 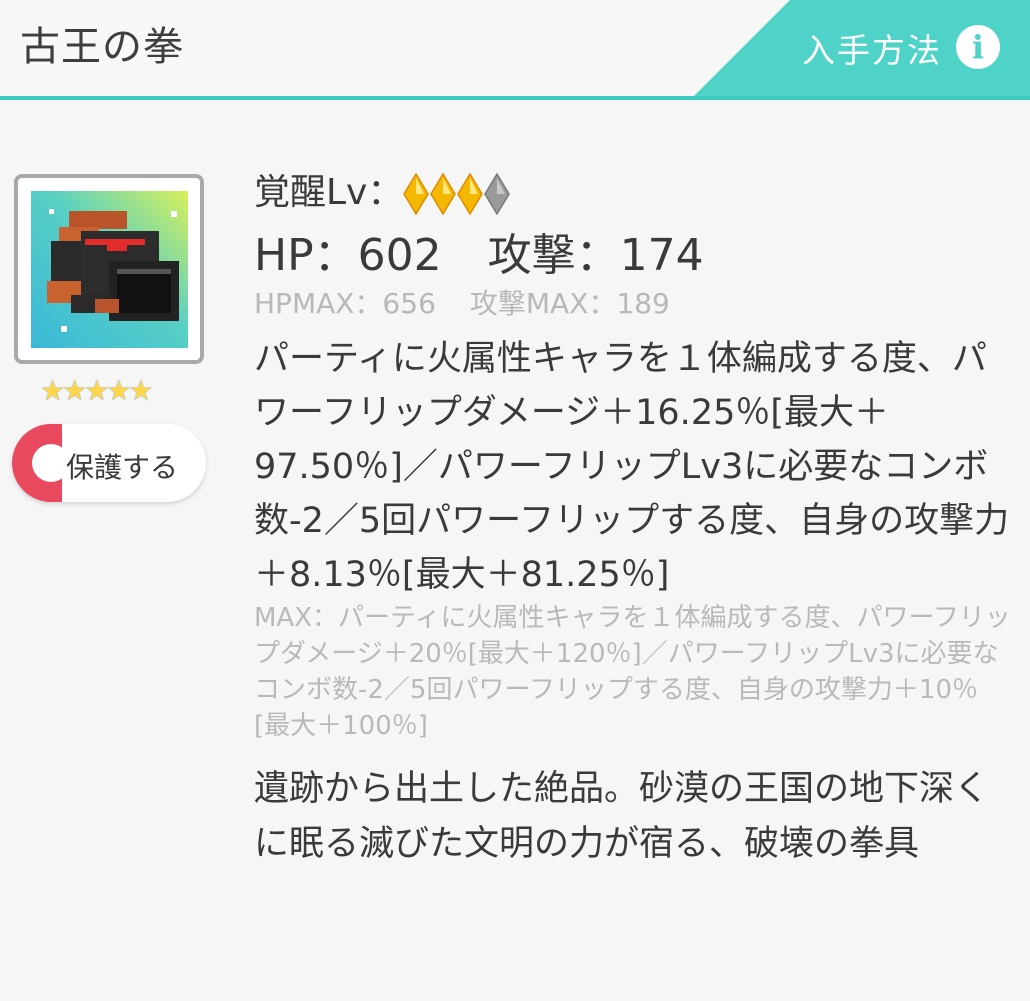 What do you see at coordinates (348, 255) in the screenshot?
I see `hp-value: HP：602` at bounding box center [348, 255].